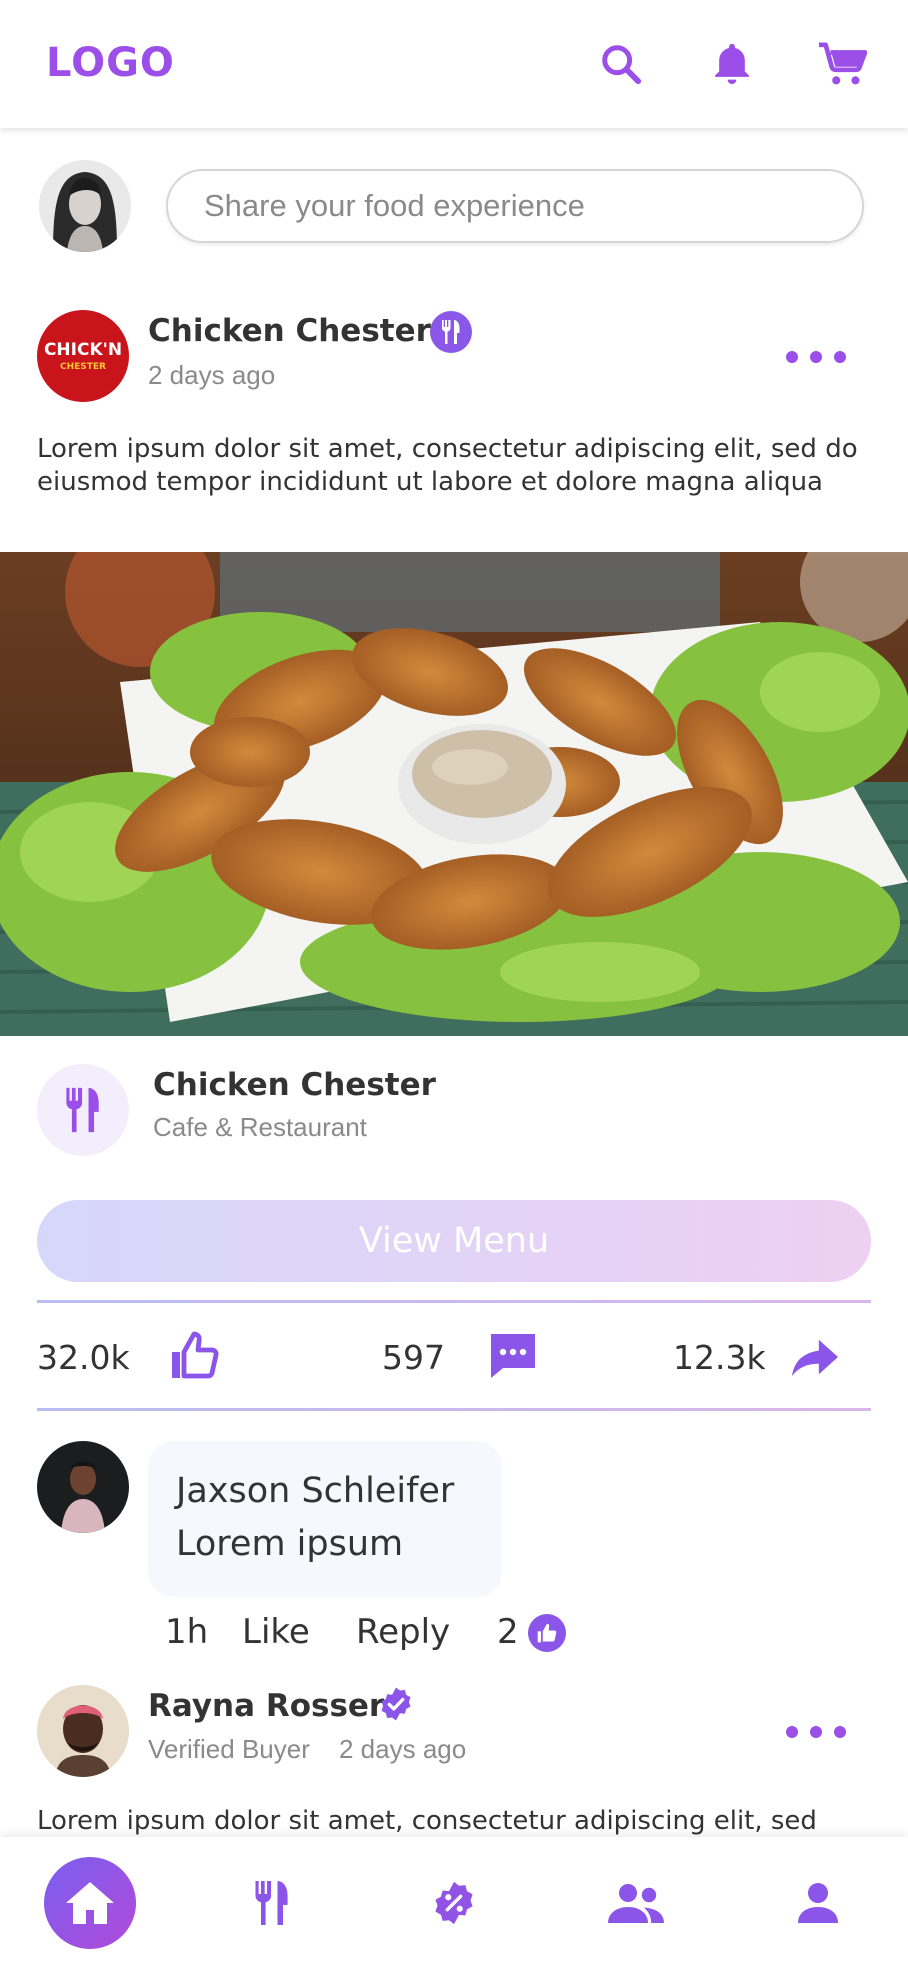 The height and width of the screenshot is (1967, 908). What do you see at coordinates (83, 1110) in the screenshot?
I see `restaurant-category-icon` at bounding box center [83, 1110].